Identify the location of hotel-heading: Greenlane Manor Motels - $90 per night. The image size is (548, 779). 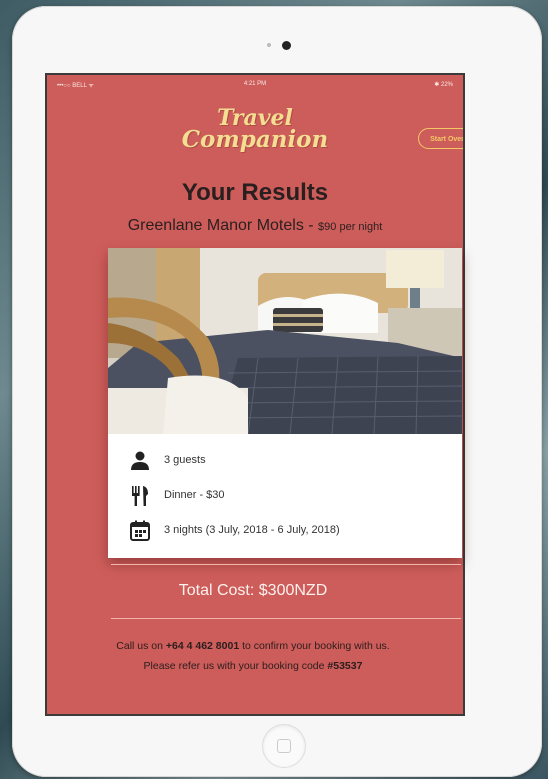
(255, 226).